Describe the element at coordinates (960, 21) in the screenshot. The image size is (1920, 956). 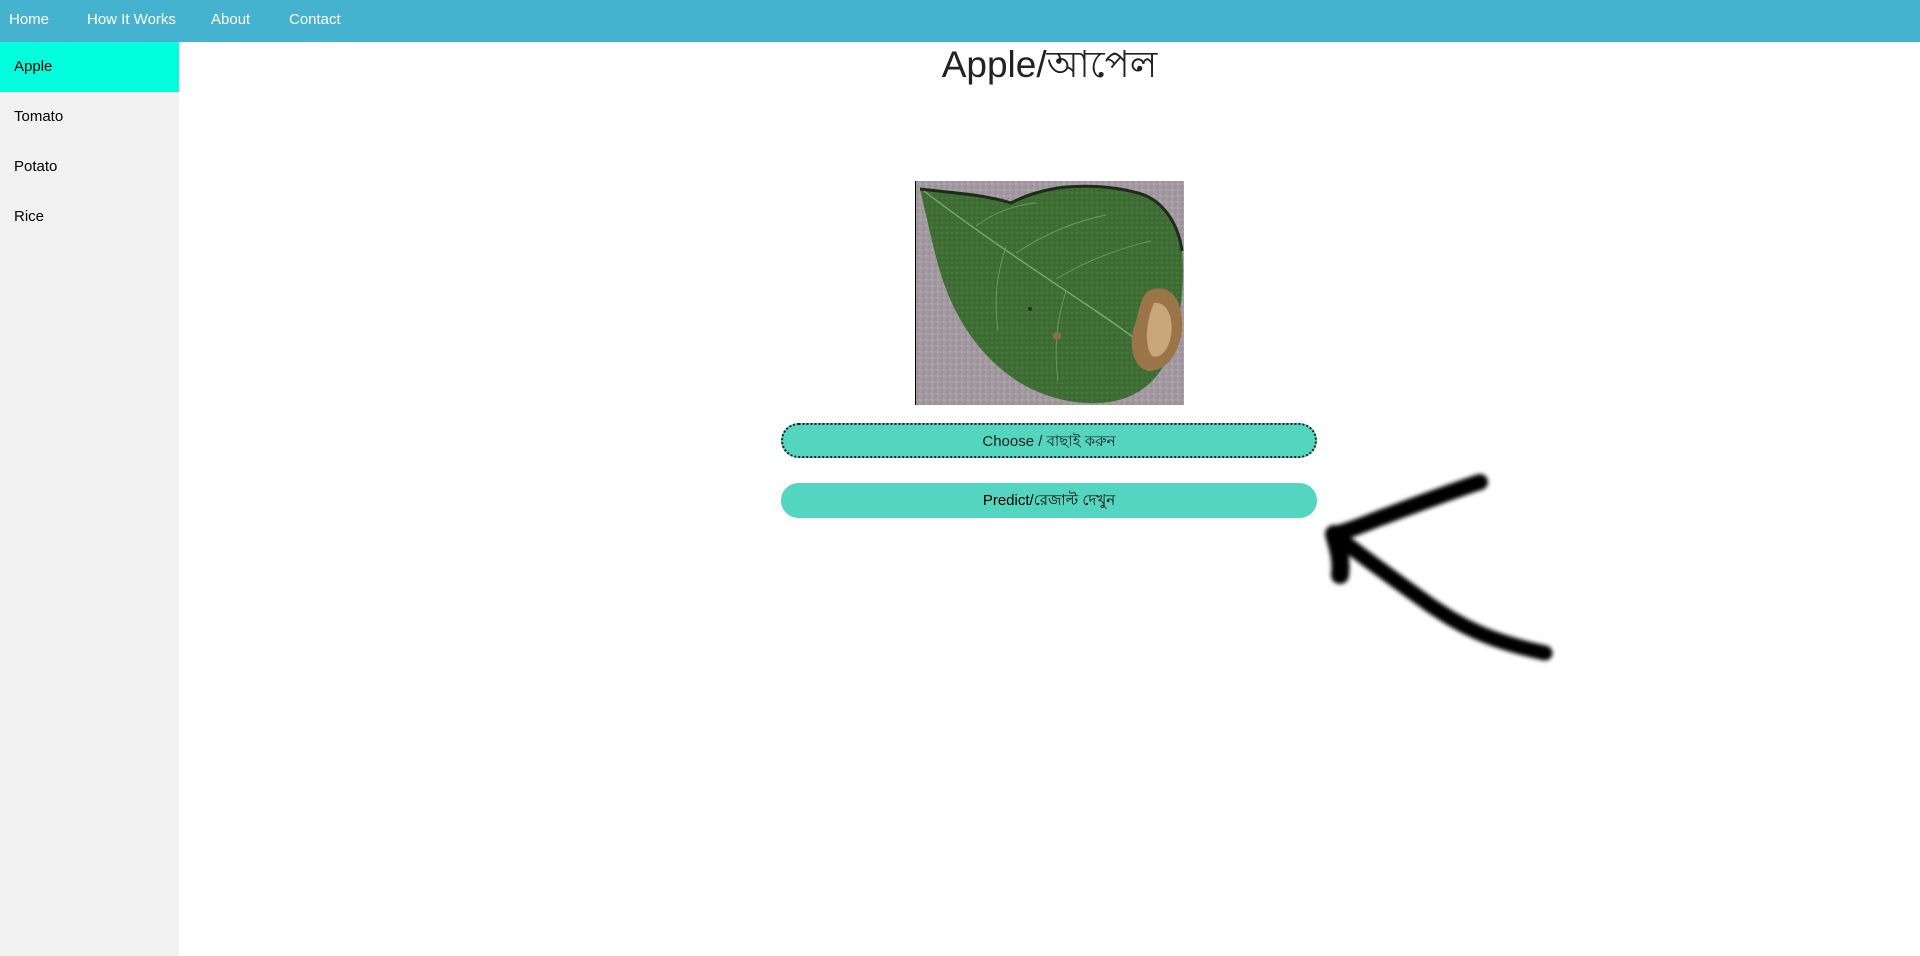
I see `top-navigation: Home How It Works About Contact` at that location.